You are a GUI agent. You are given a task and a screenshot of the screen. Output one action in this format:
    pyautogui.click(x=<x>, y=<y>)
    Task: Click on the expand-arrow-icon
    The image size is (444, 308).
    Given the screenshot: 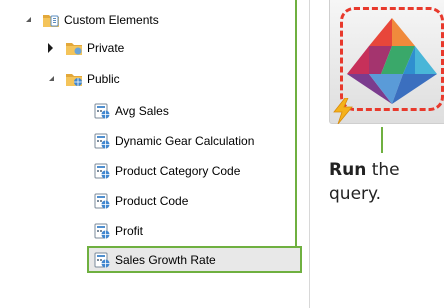 What is the action you would take?
    pyautogui.click(x=50, y=48)
    